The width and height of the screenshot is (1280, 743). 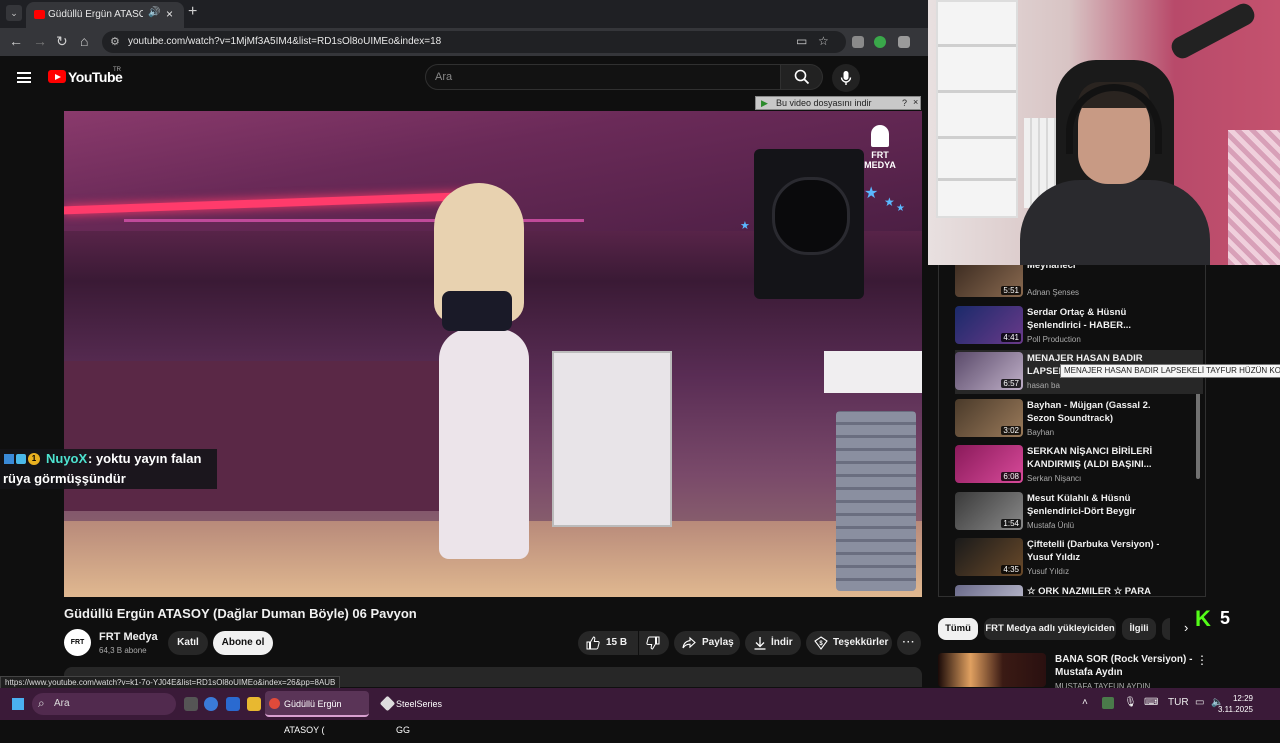 What do you see at coordinates (1089, 672) in the screenshot?
I see `related-video-title: Mustafa Aydın` at bounding box center [1089, 672].